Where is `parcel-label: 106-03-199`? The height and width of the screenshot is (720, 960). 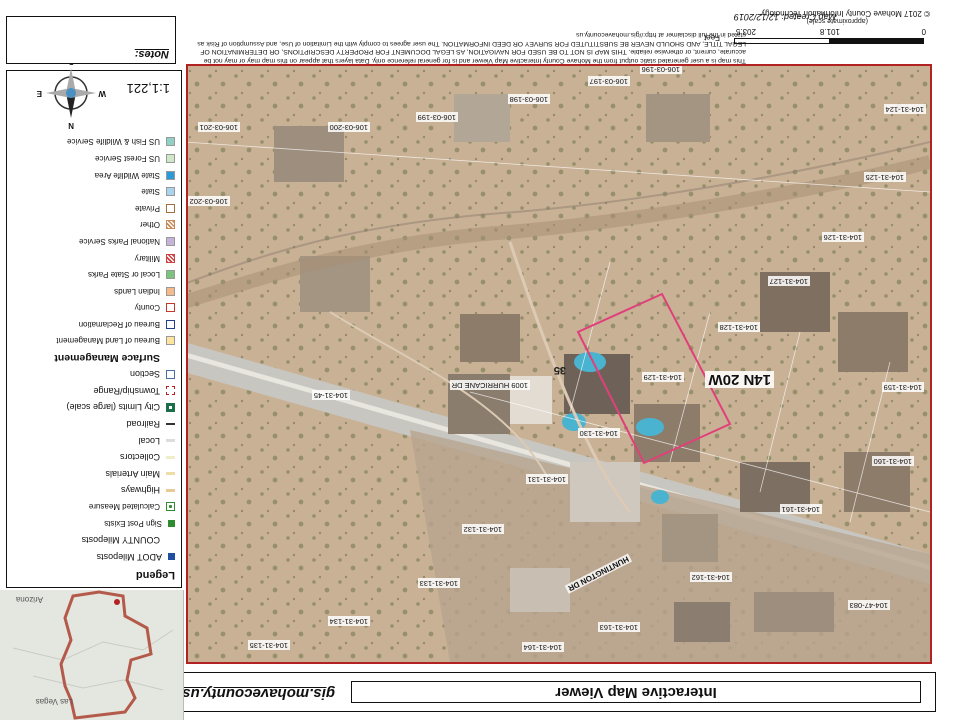 parcel-label: 106-03-199 is located at coordinates (436, 117).